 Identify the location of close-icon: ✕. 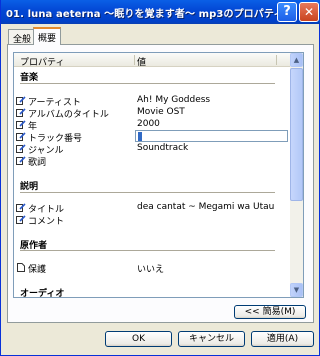
(309, 12).